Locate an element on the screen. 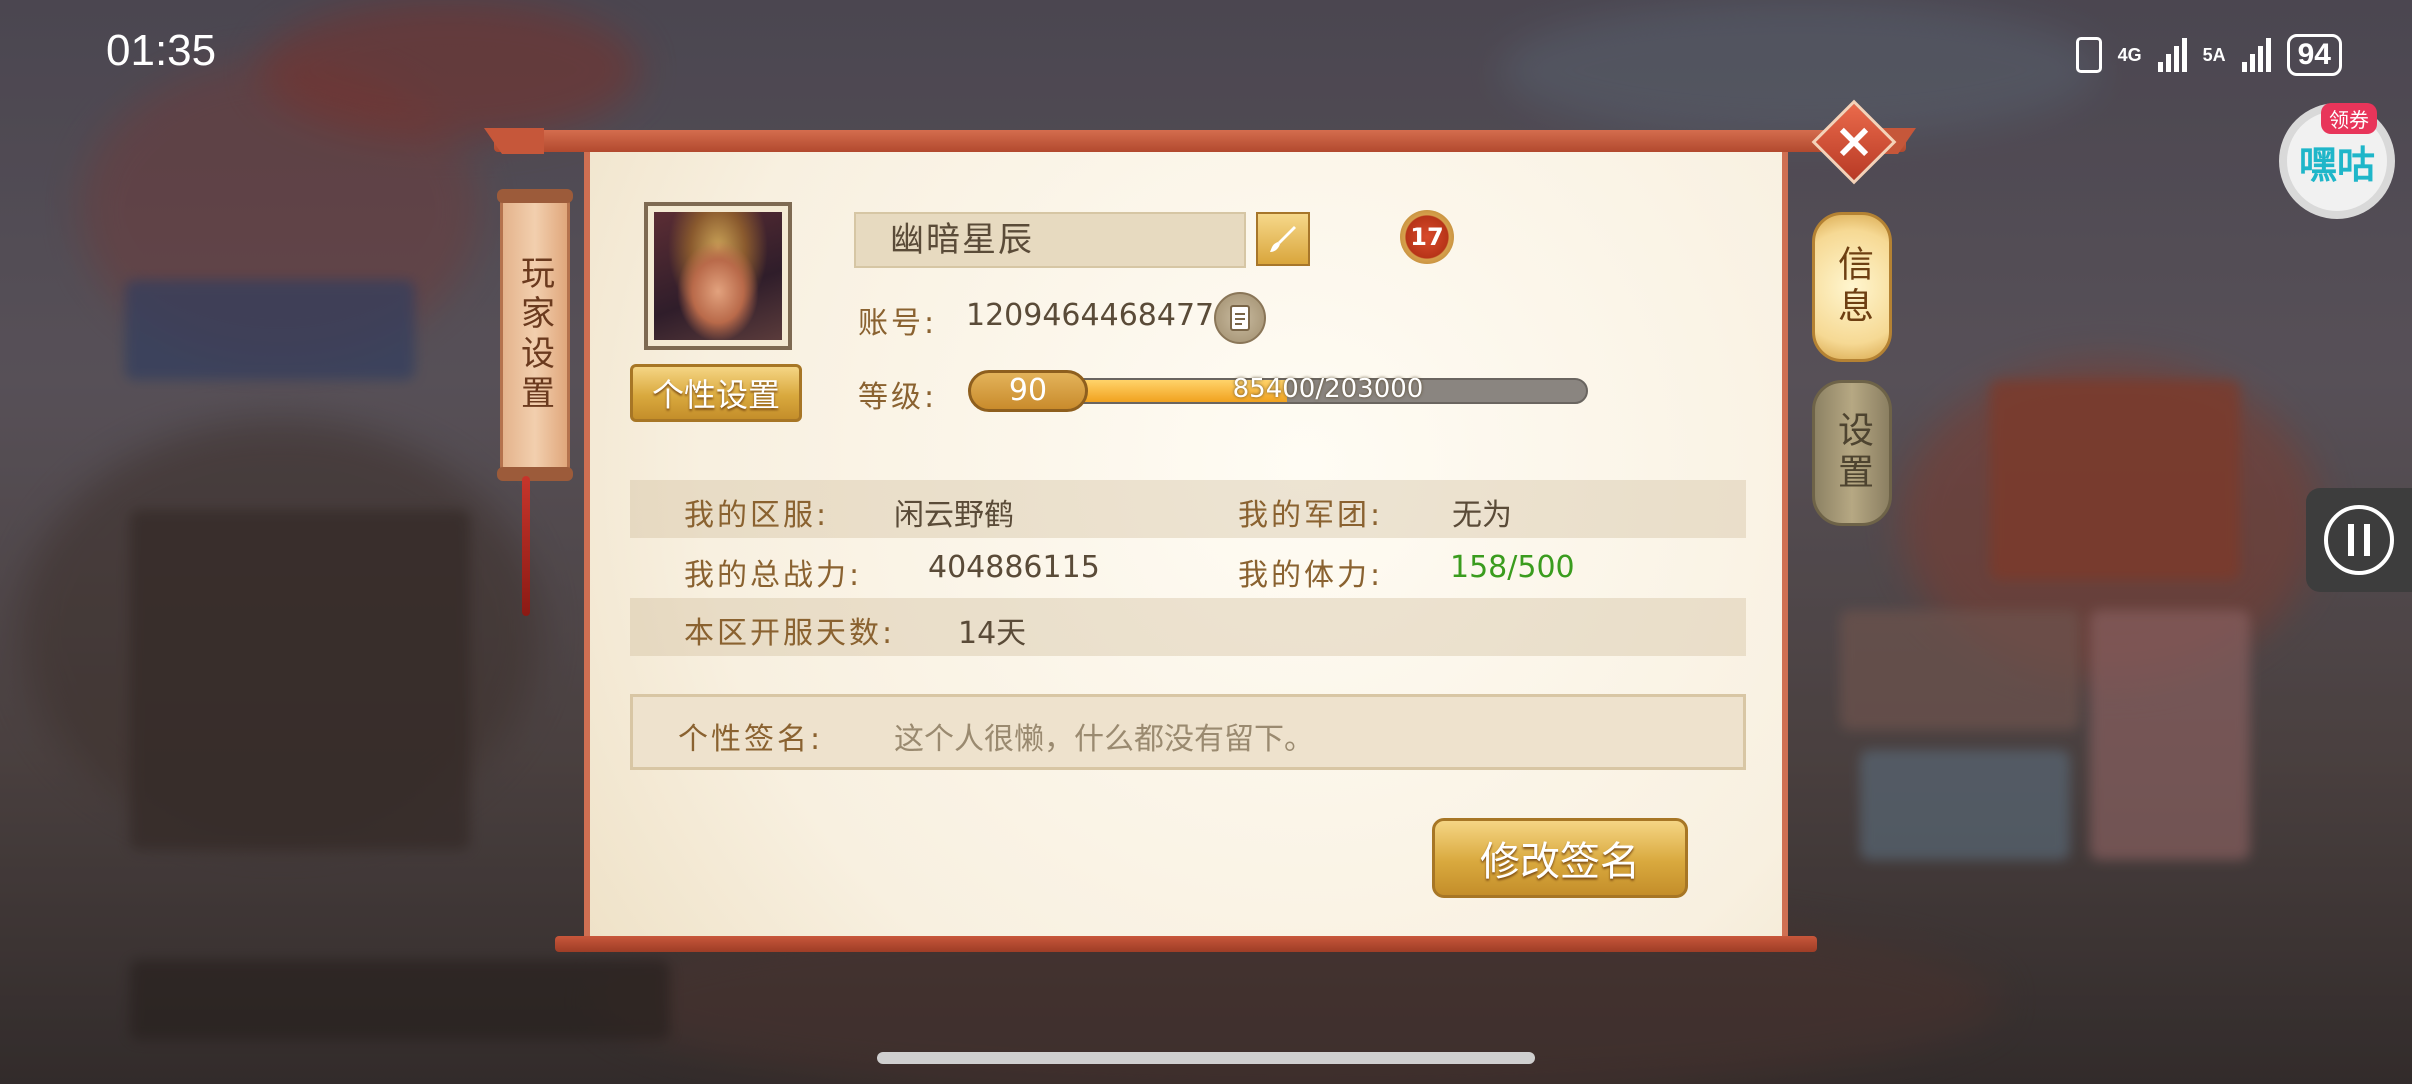  tab-info-label: 信息 is located at coordinates (1852, 287).